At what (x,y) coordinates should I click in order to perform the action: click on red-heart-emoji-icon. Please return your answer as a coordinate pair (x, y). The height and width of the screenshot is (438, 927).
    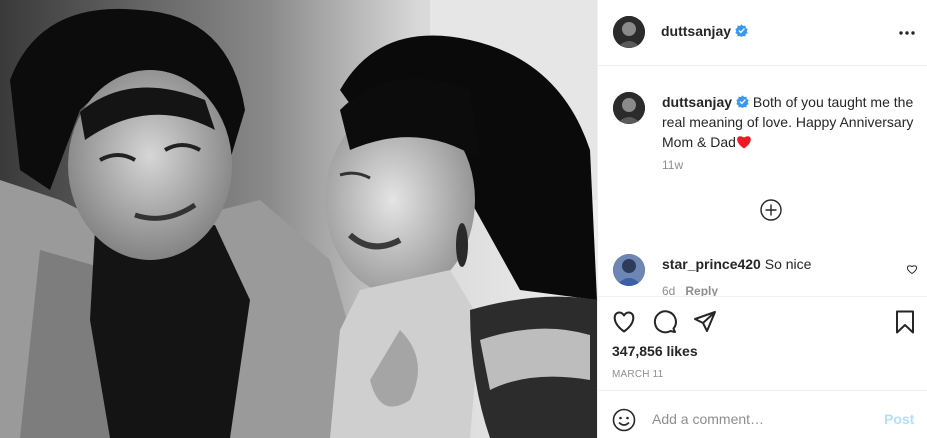
    Looking at the image, I should click on (744, 142).